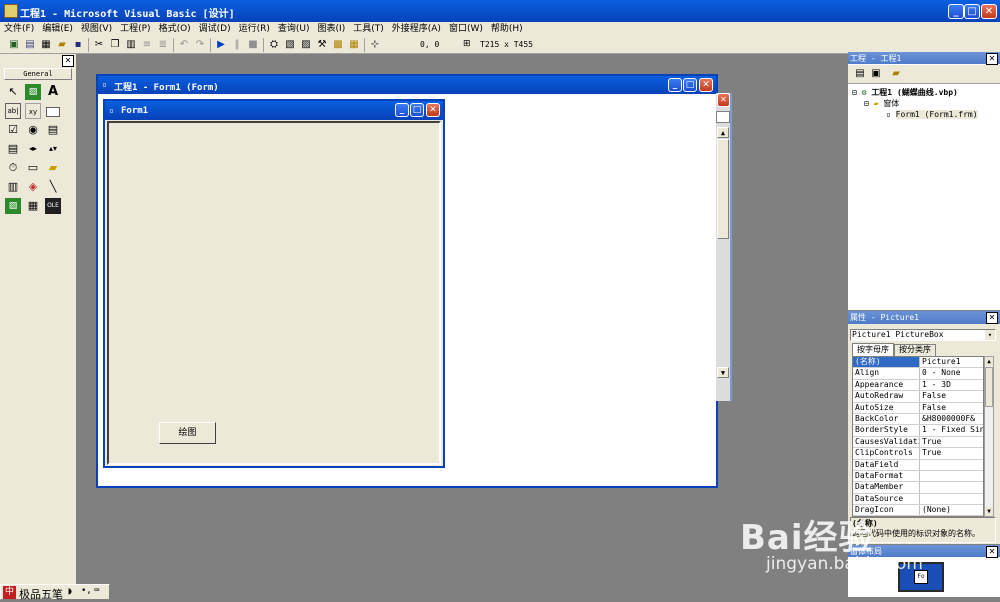 The width and height of the screenshot is (1000, 602). What do you see at coordinates (306, 45) in the screenshot?
I see `form-layout-icon: ▨` at bounding box center [306, 45].